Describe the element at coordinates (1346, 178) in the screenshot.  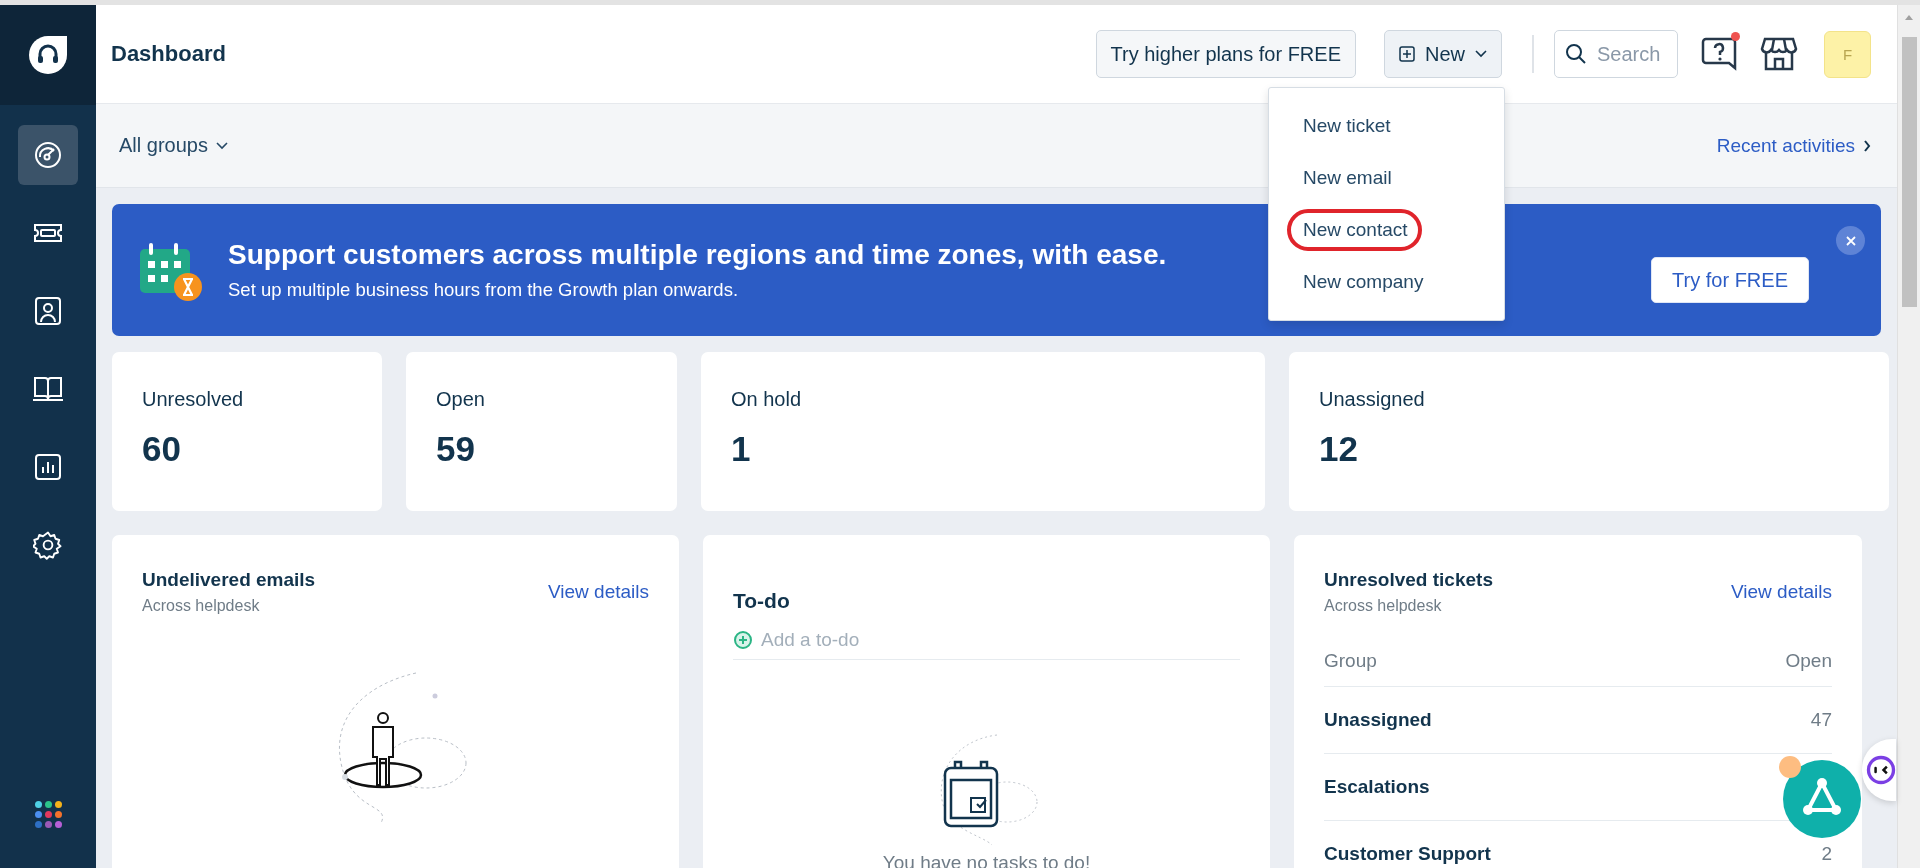
I see `menu-item: New email` at that location.